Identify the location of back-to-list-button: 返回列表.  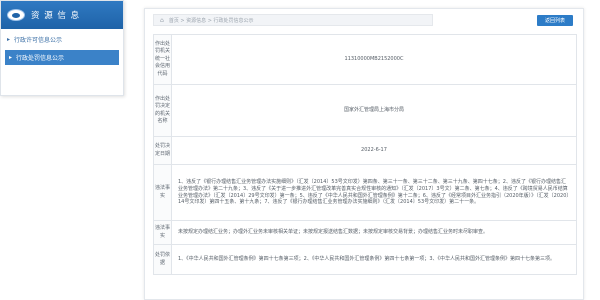
(555, 20).